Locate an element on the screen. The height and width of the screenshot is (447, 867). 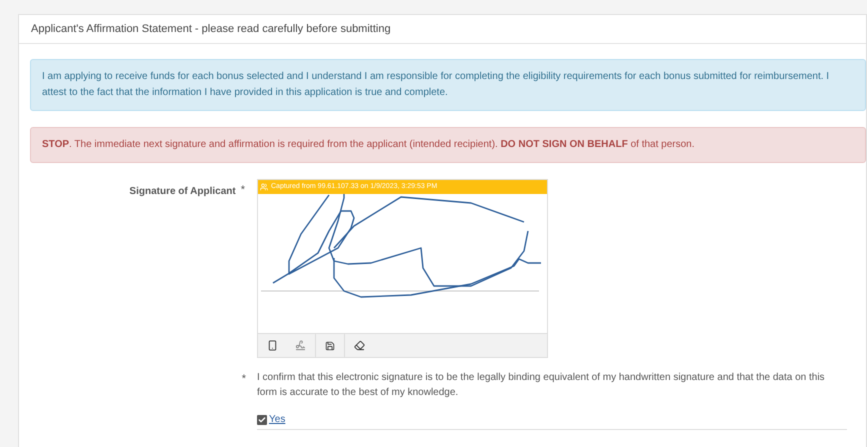
field-label: Signature of Applicant is located at coordinates (182, 192).